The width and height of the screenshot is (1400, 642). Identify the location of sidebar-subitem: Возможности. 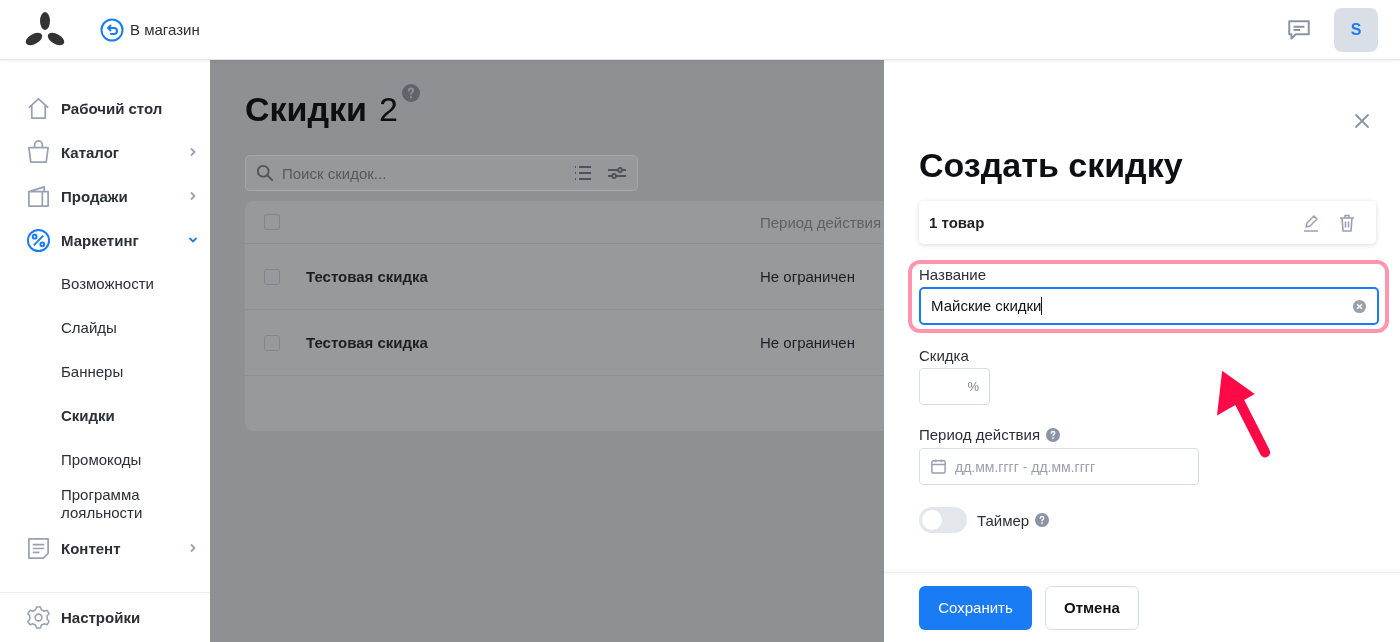
(105, 284).